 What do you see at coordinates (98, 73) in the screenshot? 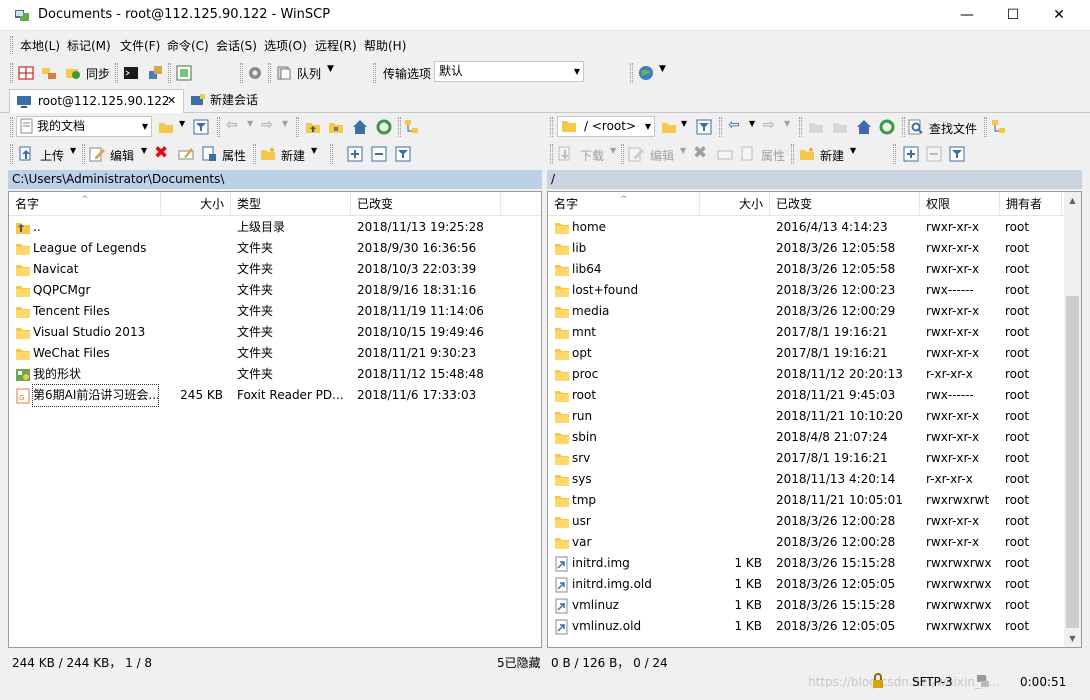
I see `synchronize-button-label: 同步` at bounding box center [98, 73].